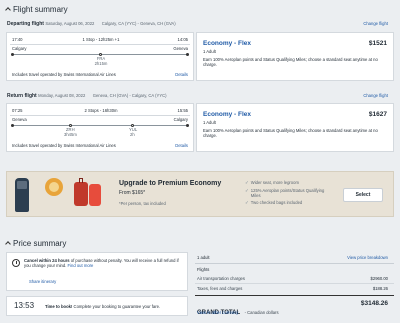 The image size is (400, 323). What do you see at coordinates (40, 9) in the screenshot?
I see `flight-summary-title: Flight summary` at bounding box center [40, 9].